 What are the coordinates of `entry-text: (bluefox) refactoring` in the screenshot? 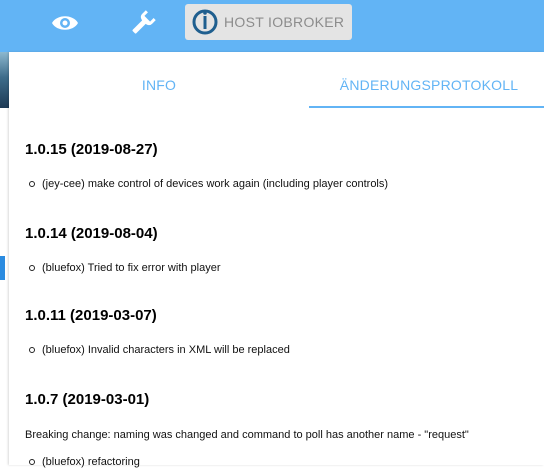 It's located at (91, 462).